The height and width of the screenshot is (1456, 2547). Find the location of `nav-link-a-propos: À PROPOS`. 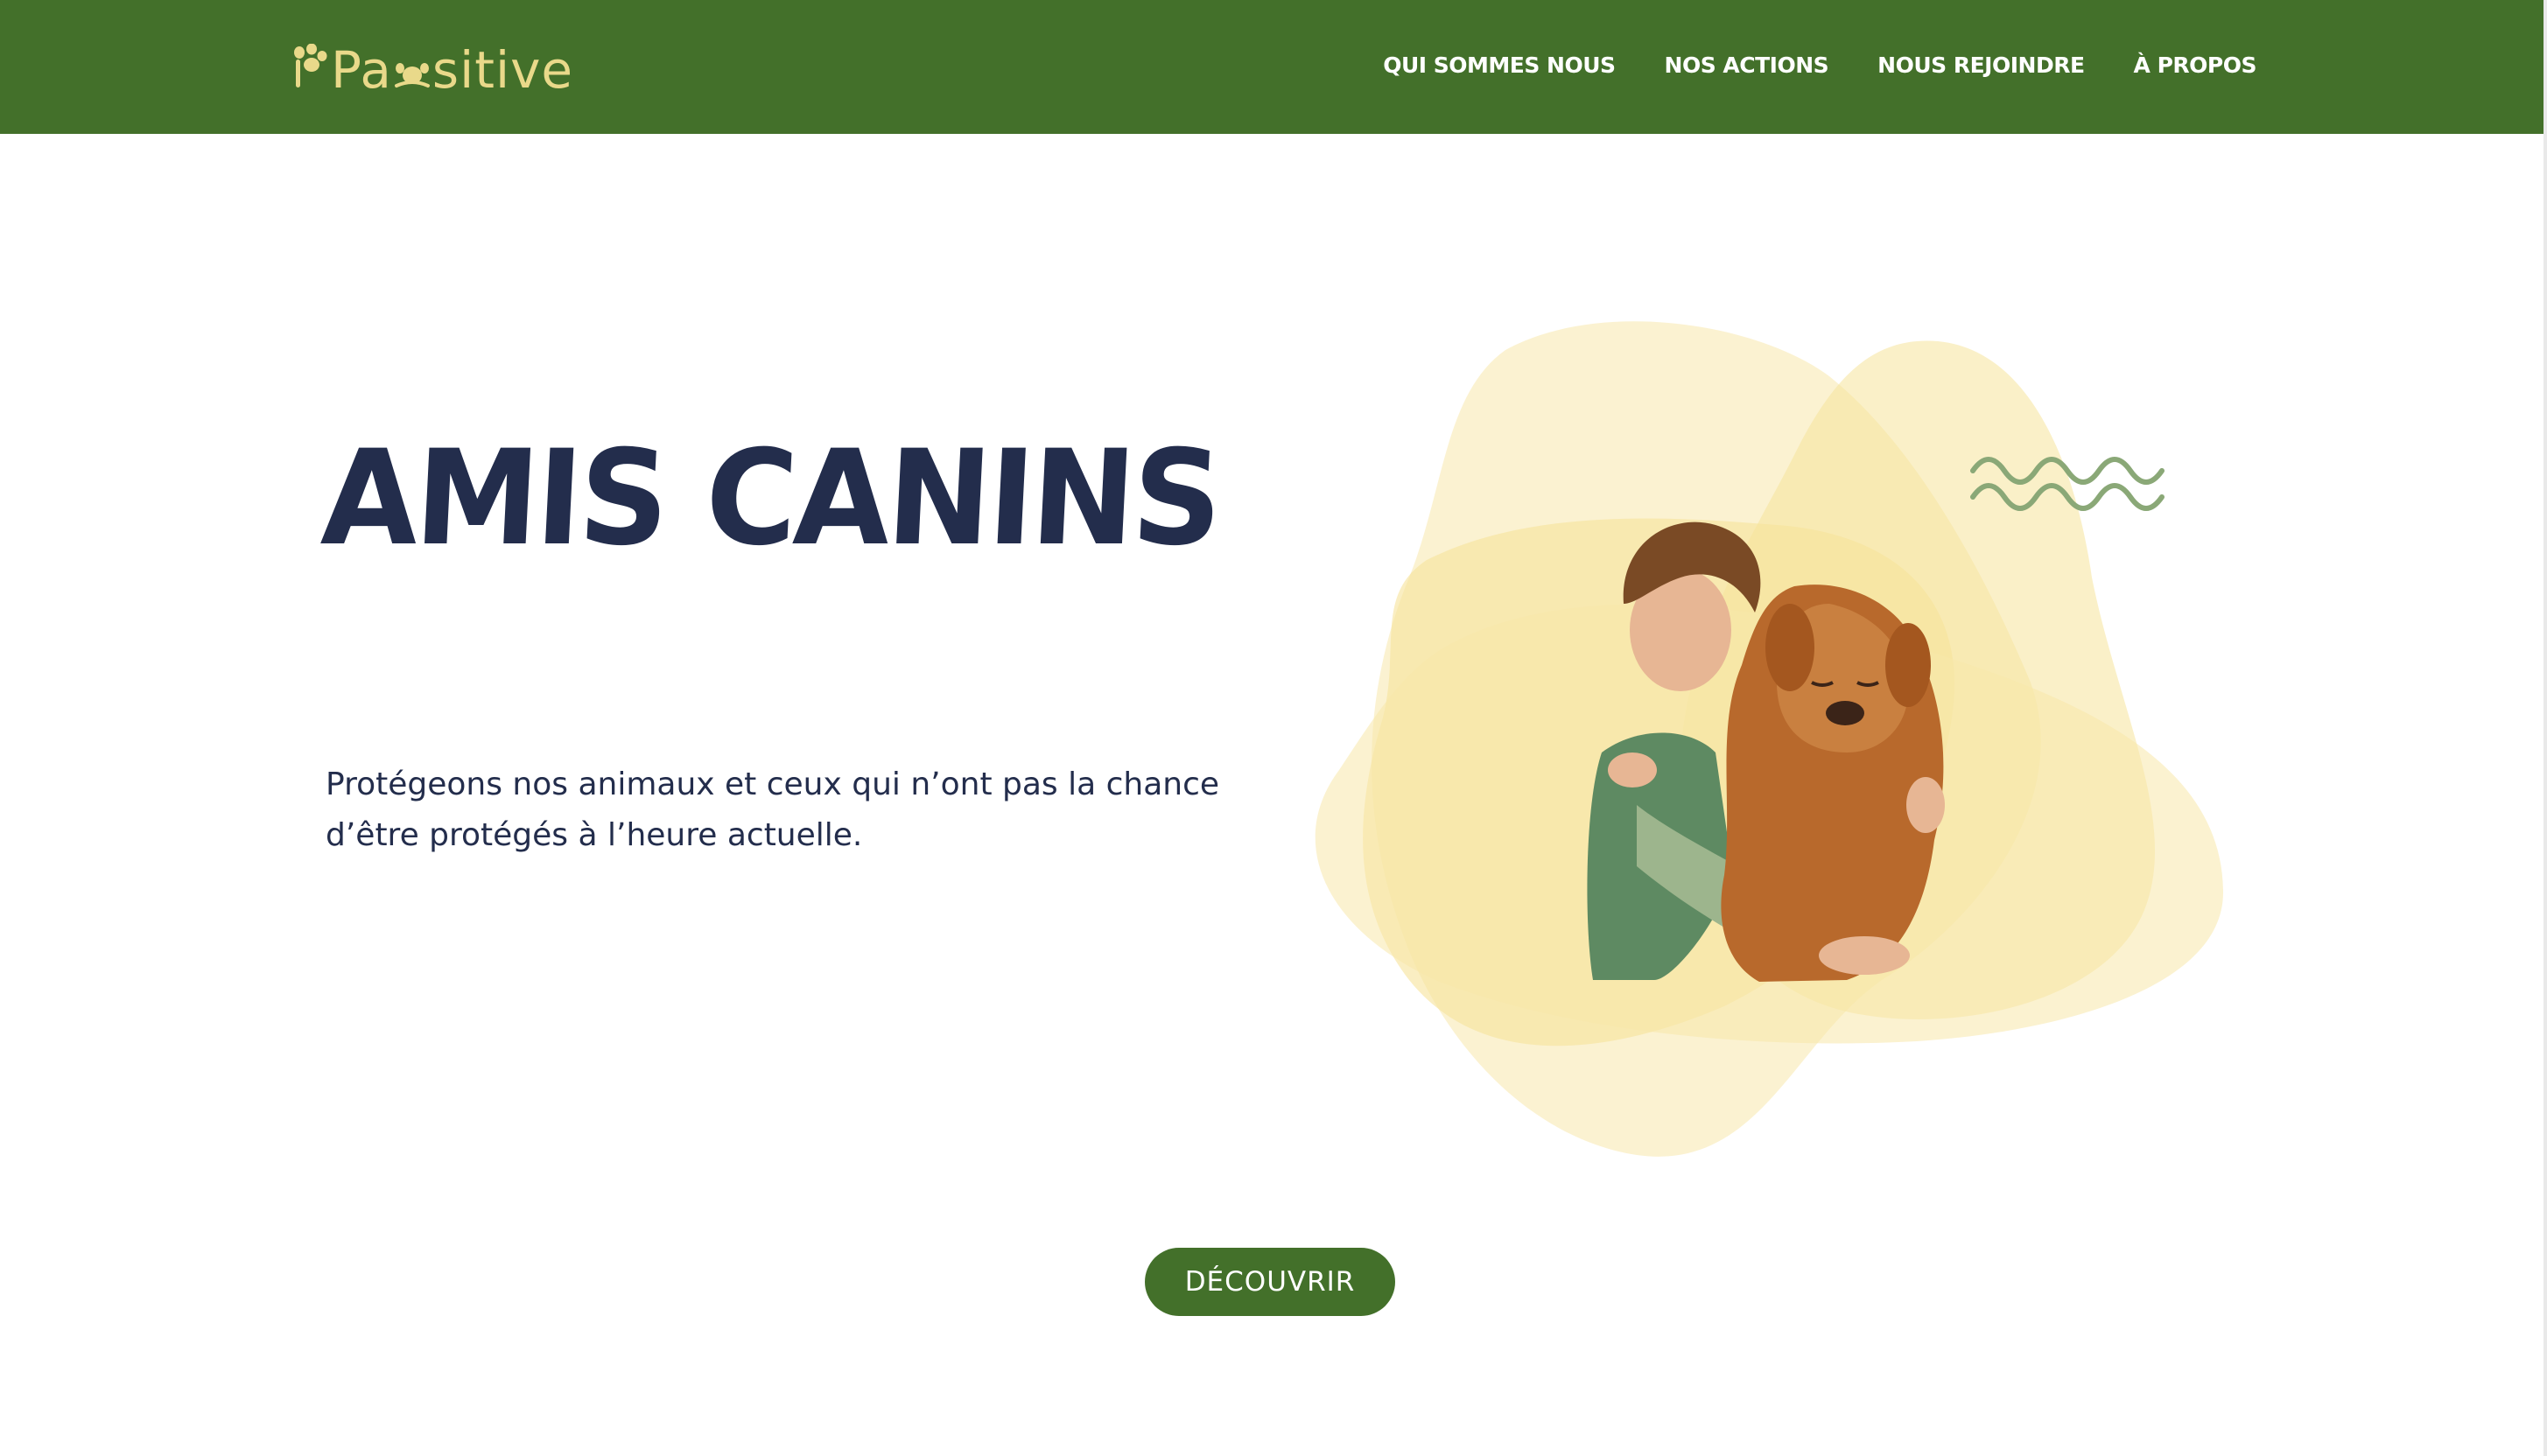

nav-link-a-propos: À PROPOS is located at coordinates (2195, 65).